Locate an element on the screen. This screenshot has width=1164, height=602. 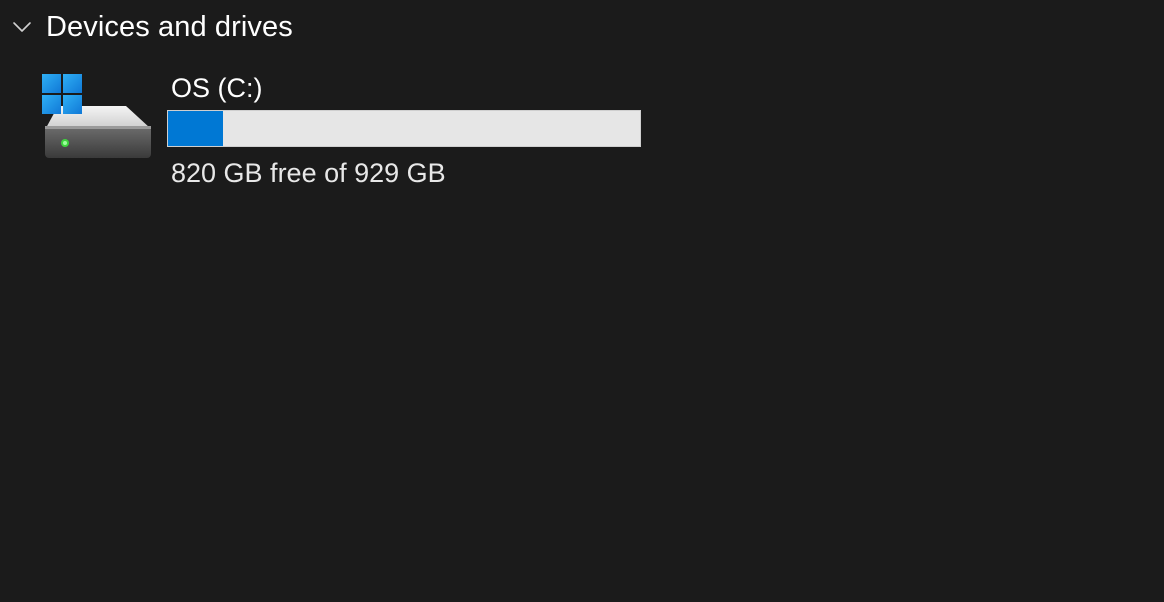
drive-tile-os-c: OS (C:) 820 GB free of 929 GB is located at coordinates (344, 130).